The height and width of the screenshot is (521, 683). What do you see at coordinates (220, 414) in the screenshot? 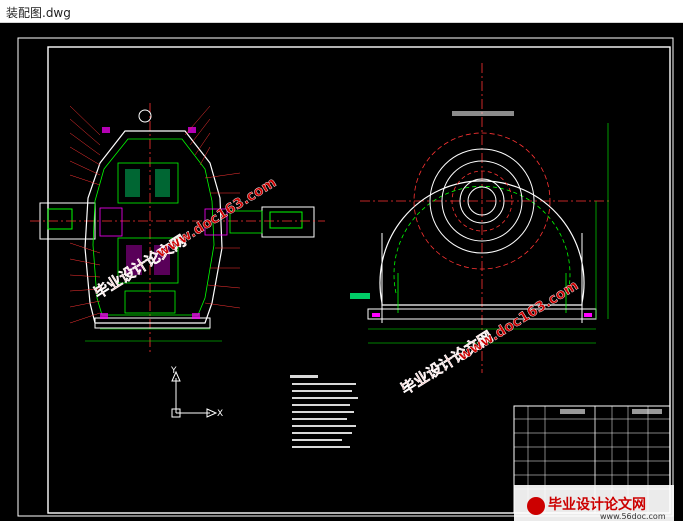
I see `ucs-x-label: X` at bounding box center [220, 414].